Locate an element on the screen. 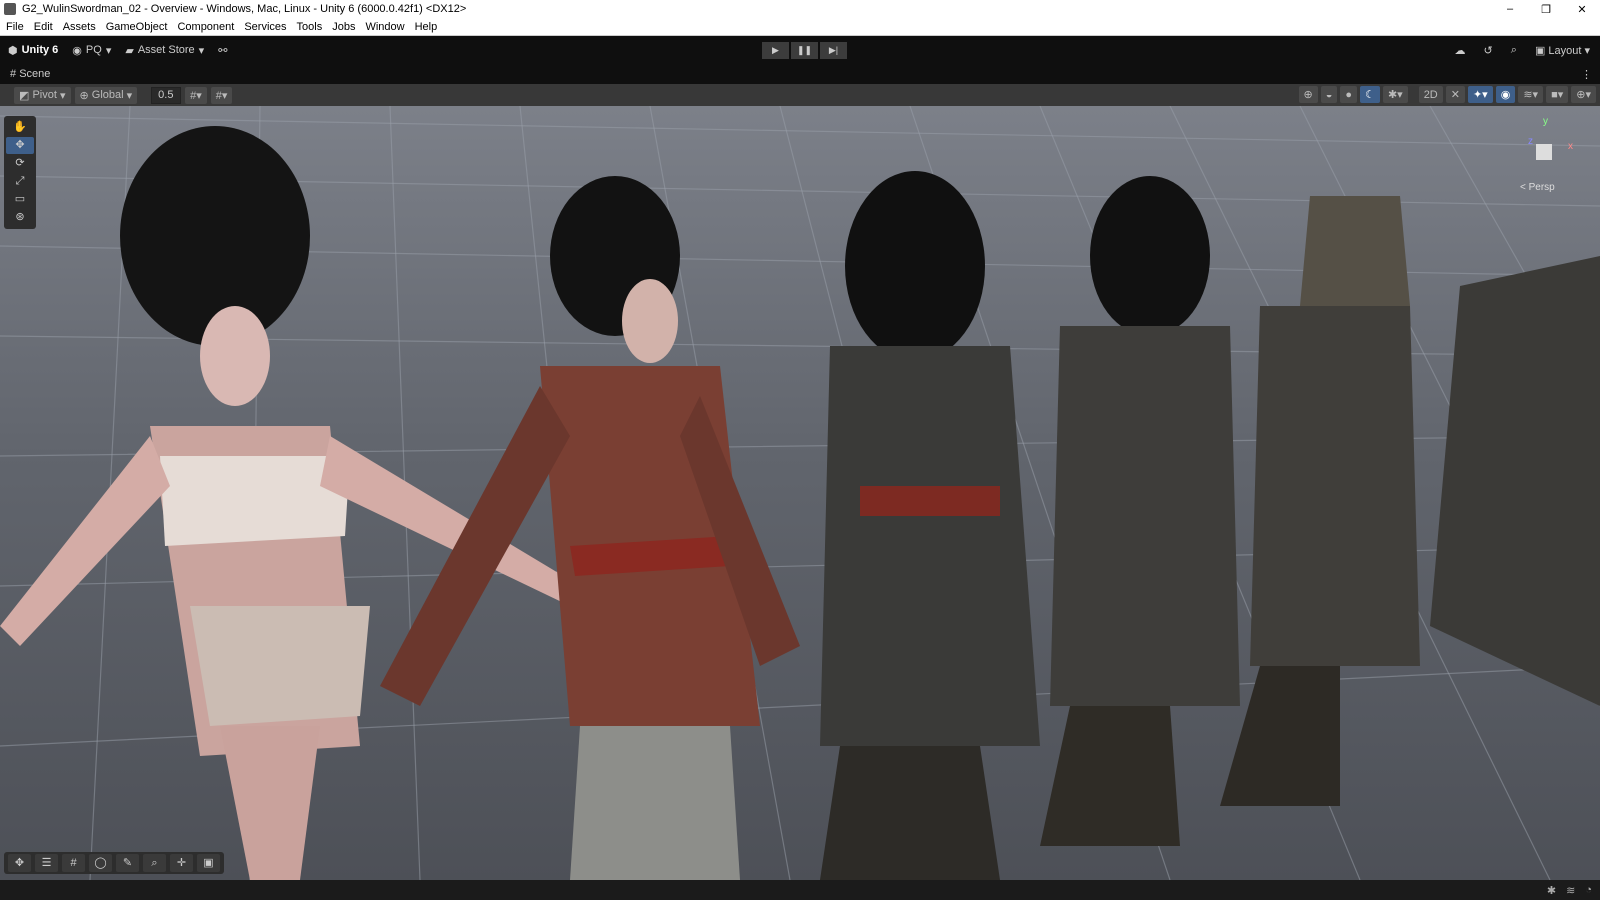 This screenshot has width=1600, height=900. status-bar: ✱ ≋ ◔ is located at coordinates (800, 890).